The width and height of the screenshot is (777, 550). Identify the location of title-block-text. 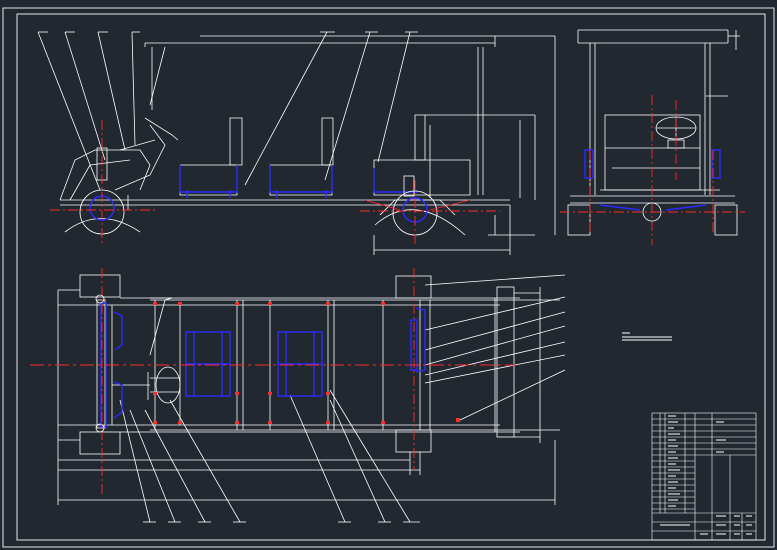
(706, 475).